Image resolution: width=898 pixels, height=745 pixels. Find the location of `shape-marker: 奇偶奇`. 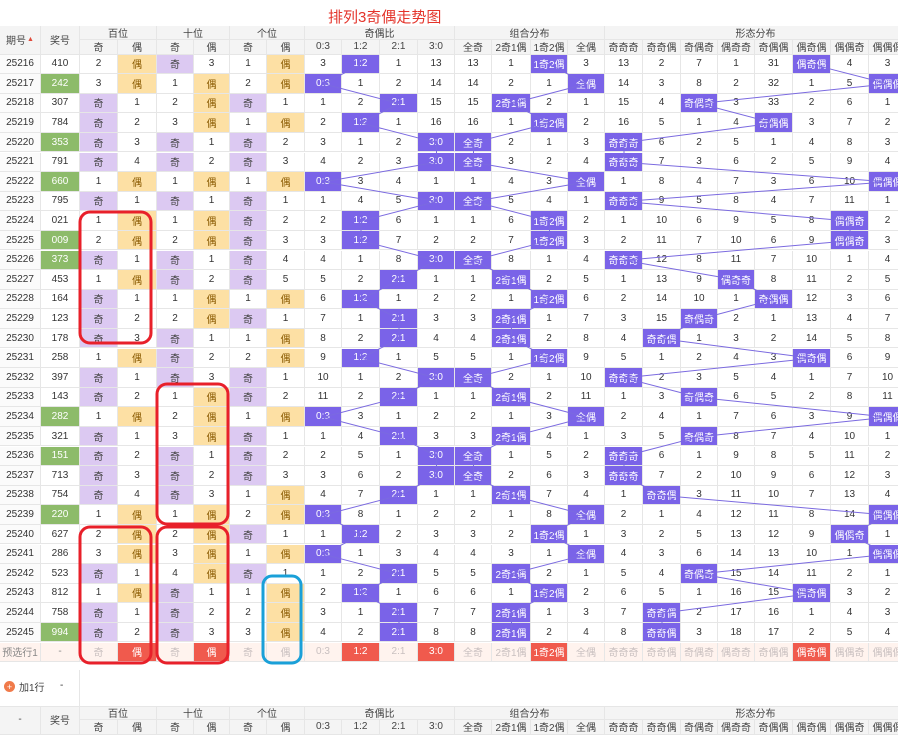

shape-marker: 奇偶奇 is located at coordinates (699, 574).